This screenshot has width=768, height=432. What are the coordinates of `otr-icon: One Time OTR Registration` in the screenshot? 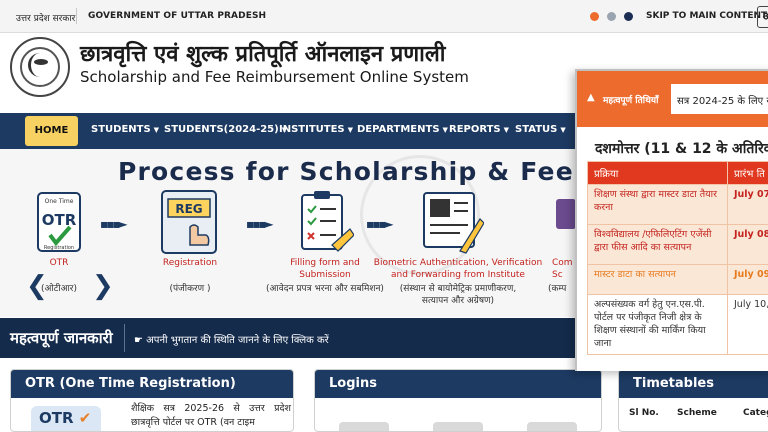 It's located at (59, 222).